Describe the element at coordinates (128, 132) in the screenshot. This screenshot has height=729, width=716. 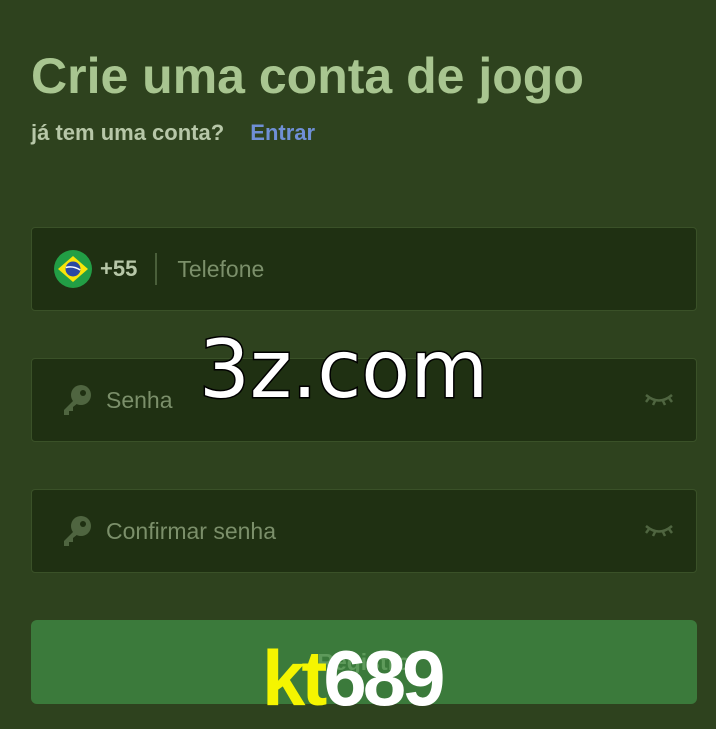
I see `login-prompt: já tem uma conta?` at that location.